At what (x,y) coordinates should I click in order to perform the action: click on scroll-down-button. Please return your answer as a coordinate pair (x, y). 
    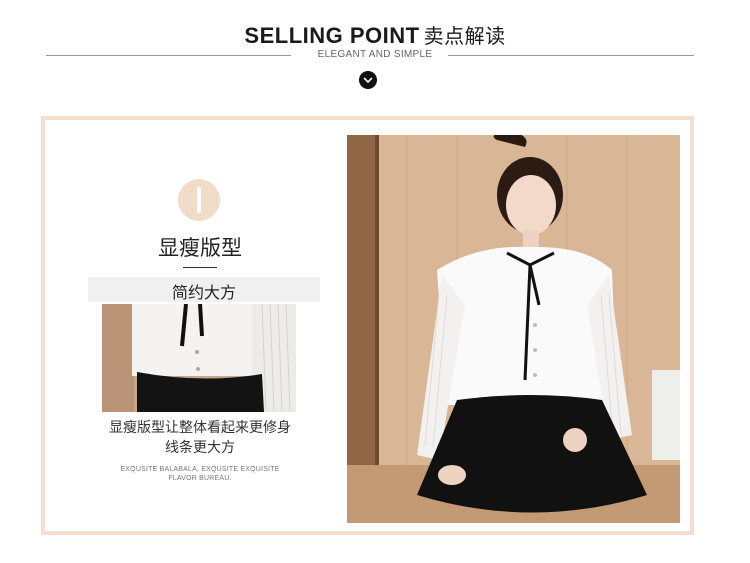
    Looking at the image, I should click on (368, 80).